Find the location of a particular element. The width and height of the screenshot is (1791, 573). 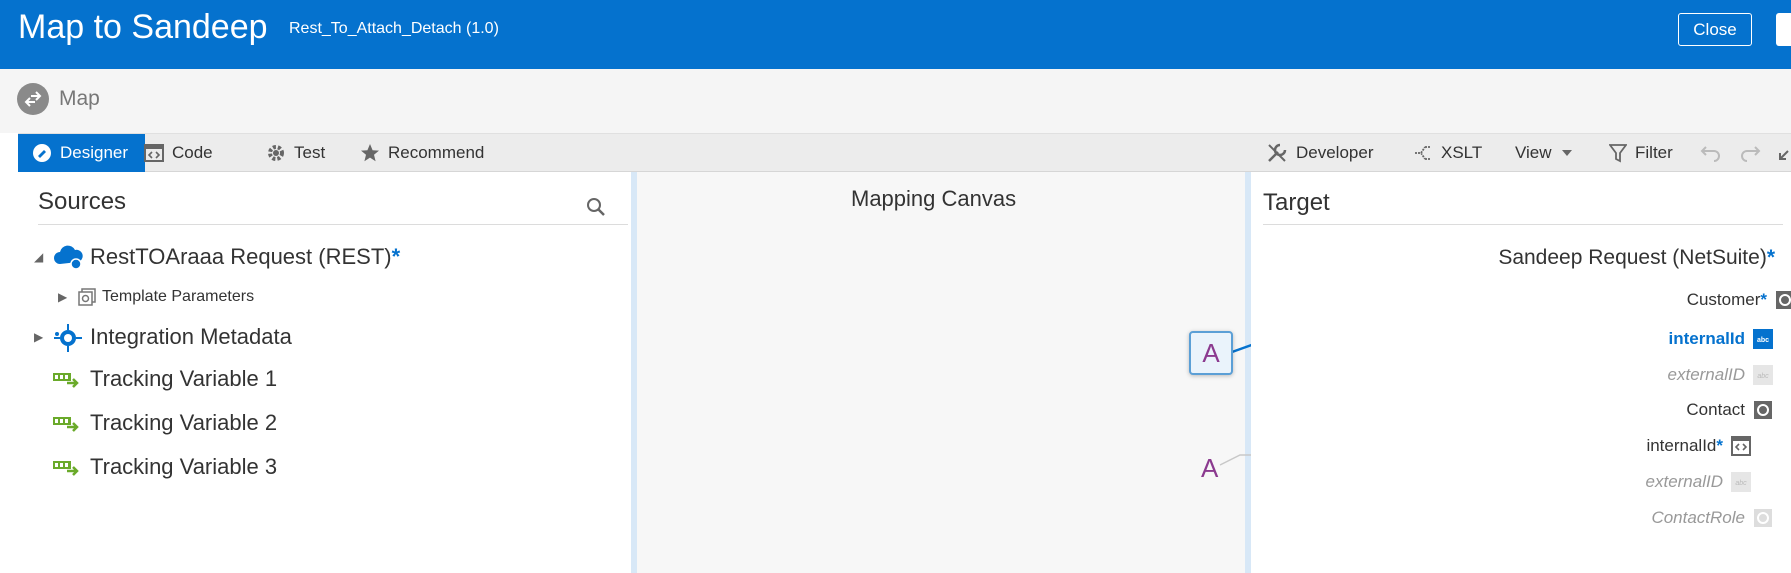

function-node: A is located at coordinates (1209, 468).